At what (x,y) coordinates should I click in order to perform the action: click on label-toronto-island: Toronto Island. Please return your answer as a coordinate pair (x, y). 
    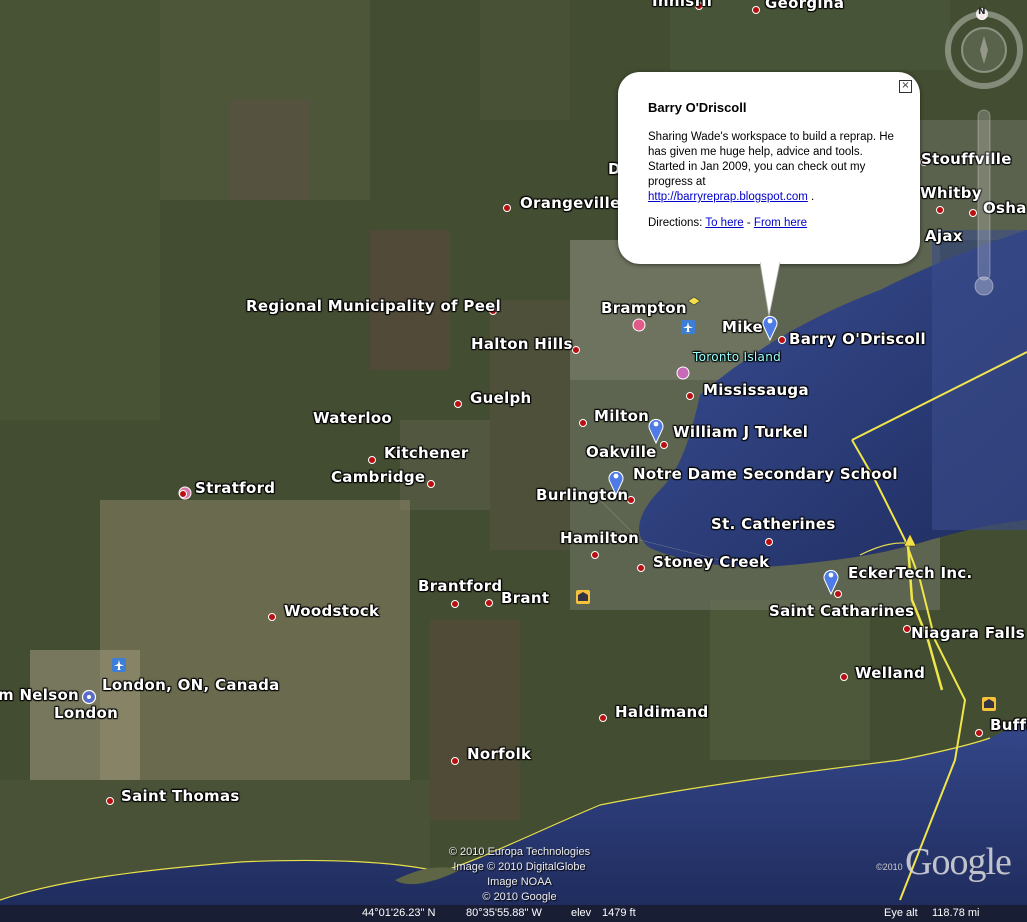
    Looking at the image, I should click on (737, 357).